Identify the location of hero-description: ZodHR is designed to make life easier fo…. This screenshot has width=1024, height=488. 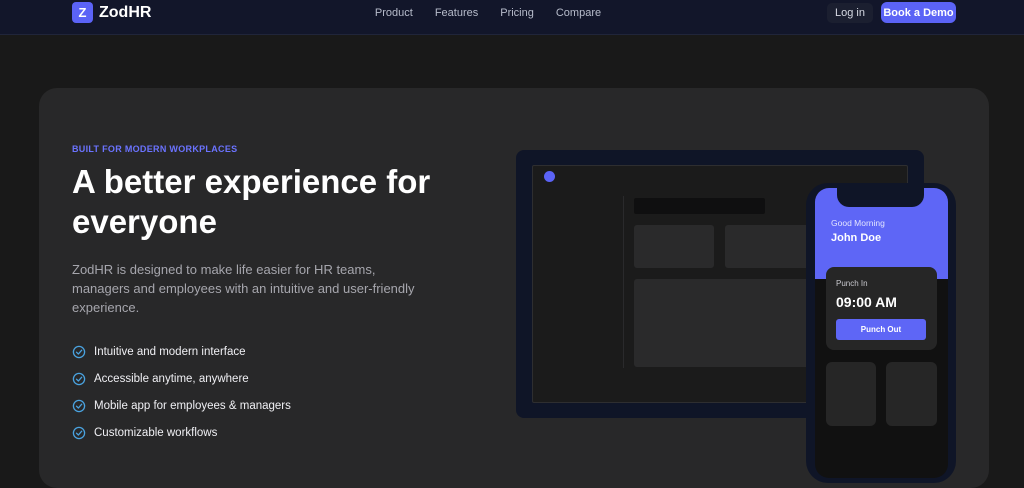
(243, 288).